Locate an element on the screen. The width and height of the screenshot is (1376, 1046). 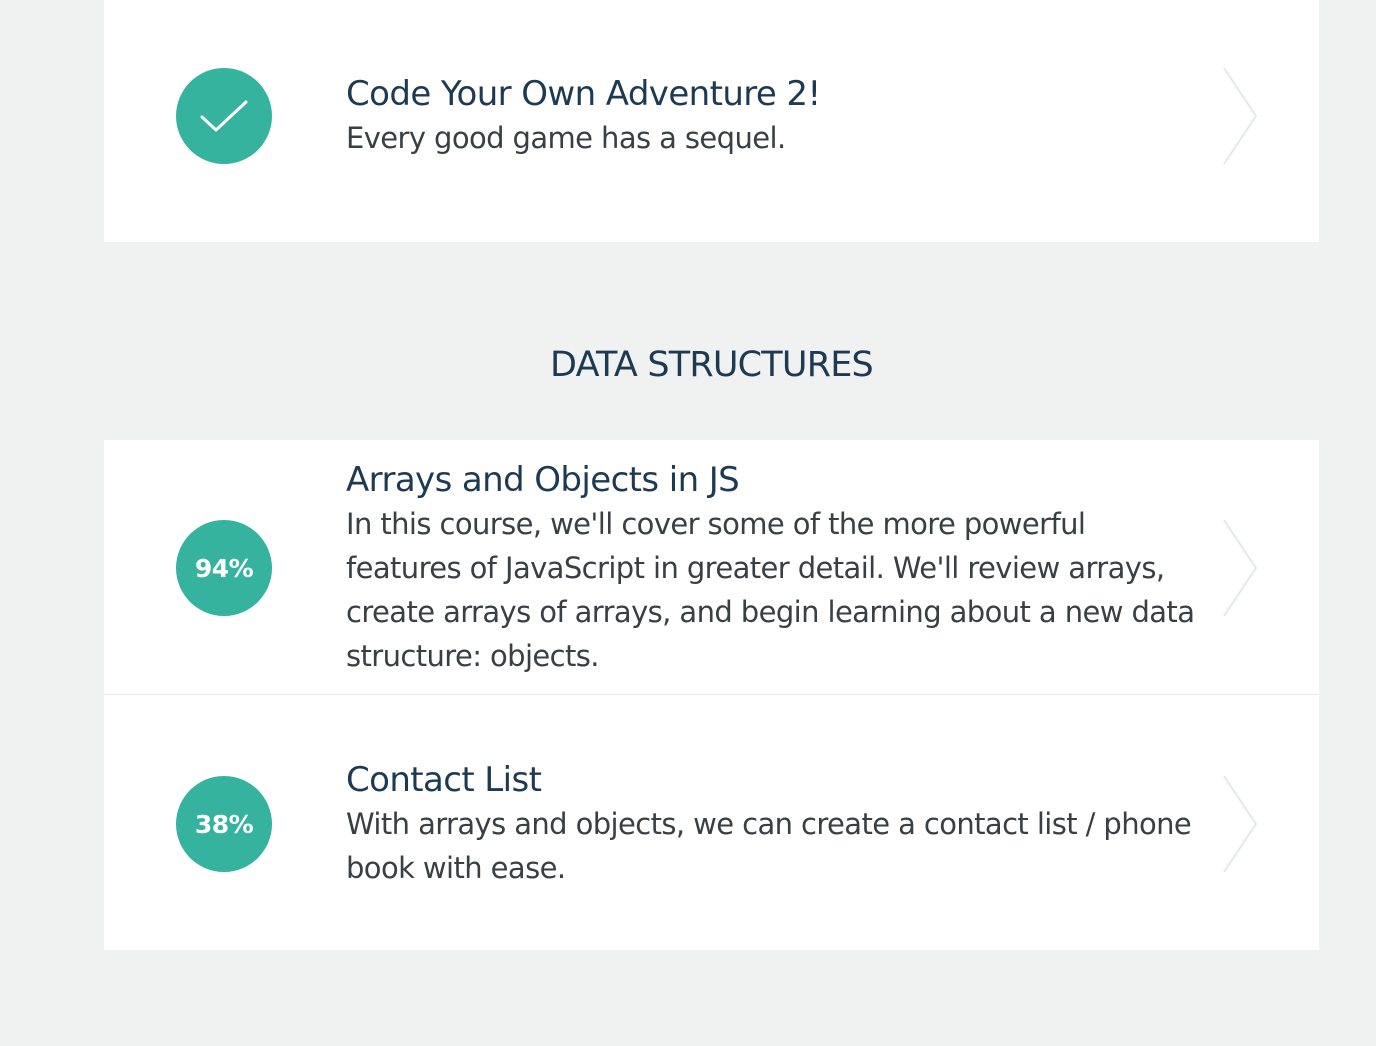
completed-badge is located at coordinates (224, 116).